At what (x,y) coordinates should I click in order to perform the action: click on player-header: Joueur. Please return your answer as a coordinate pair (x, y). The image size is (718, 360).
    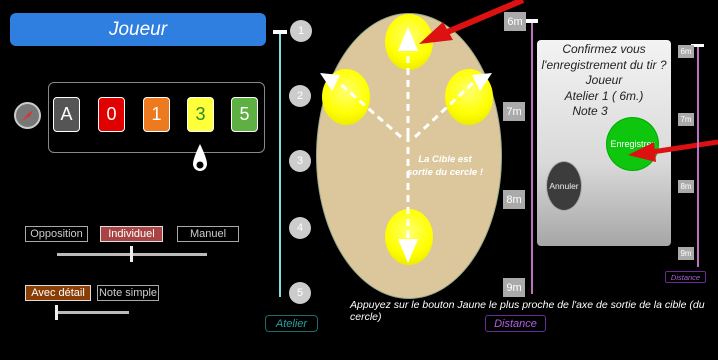
    Looking at the image, I should click on (138, 29).